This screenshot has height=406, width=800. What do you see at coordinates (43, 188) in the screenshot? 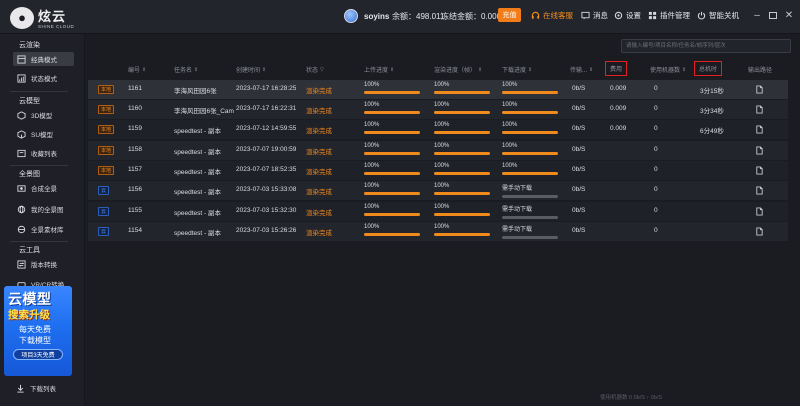
I see `sidebar-item-compose-panorama: 合成全景` at bounding box center [43, 188].